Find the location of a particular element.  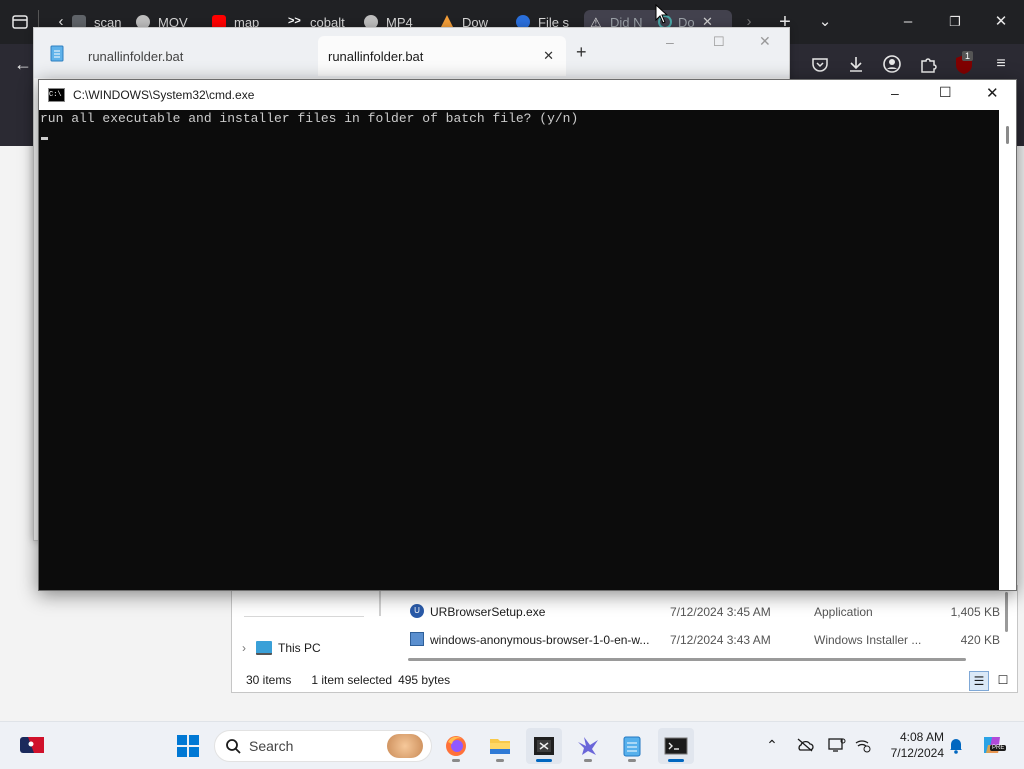

status-bar: 30 items 1 item selected 495 bytes is located at coordinates (348, 680).